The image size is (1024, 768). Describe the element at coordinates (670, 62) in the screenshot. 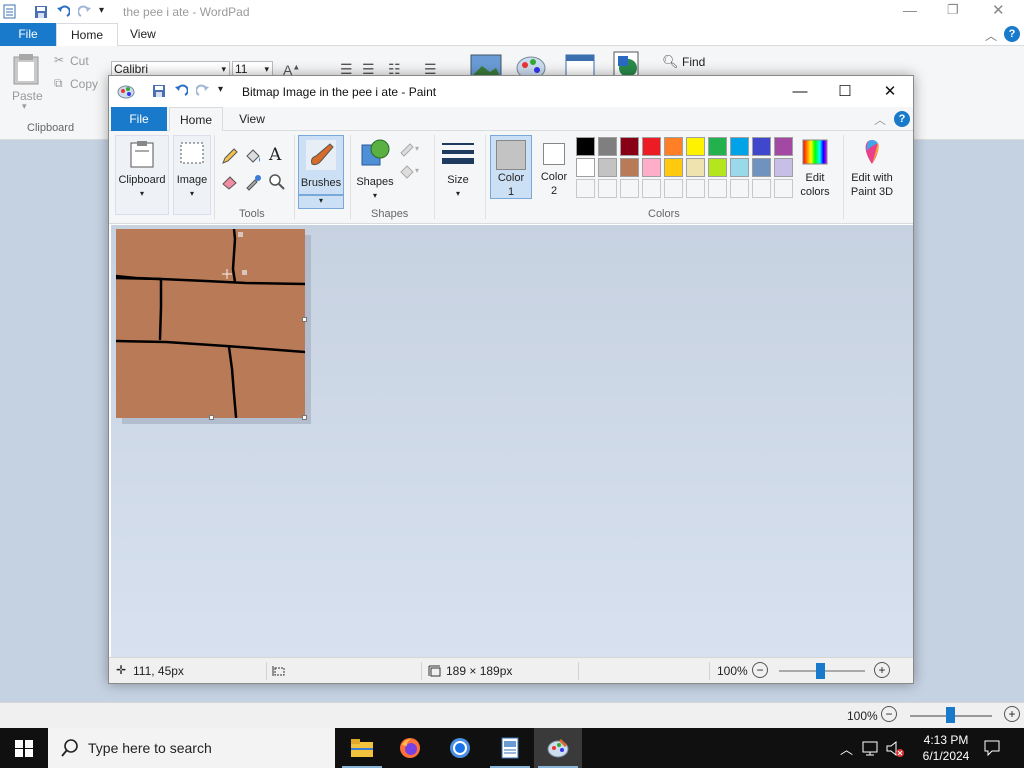

I see `find-icon: 🔍︎` at that location.